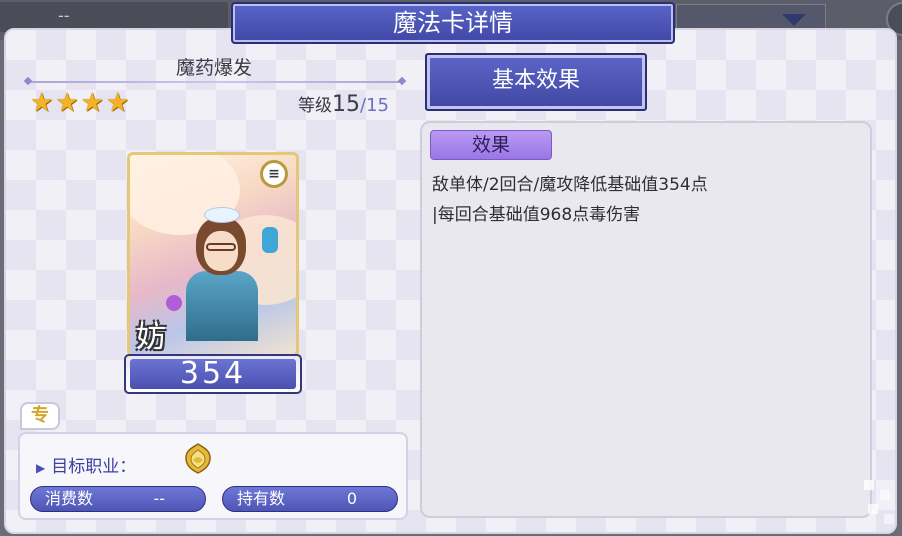 This screenshot has width=902, height=536. I want to click on dialog-title: 魔法卡详情, so click(453, 23).